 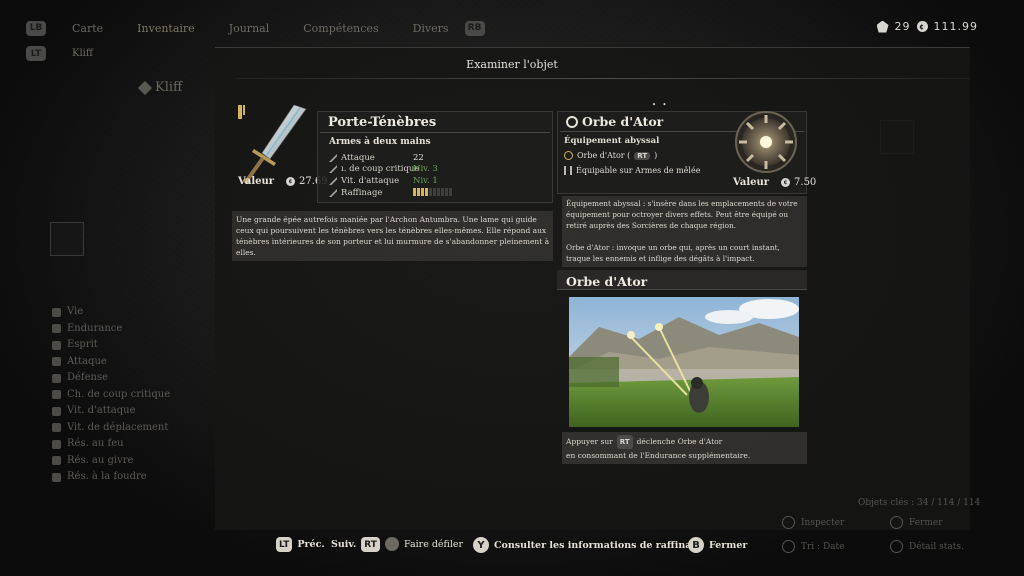 What do you see at coordinates (380, 142) in the screenshot?
I see `weapon-type: Armes à deux mains` at bounding box center [380, 142].